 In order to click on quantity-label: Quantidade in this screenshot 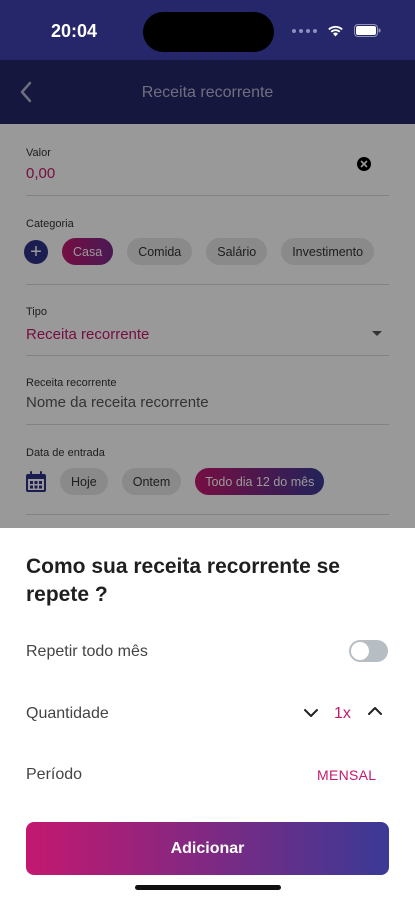, I will do `click(67, 713)`.